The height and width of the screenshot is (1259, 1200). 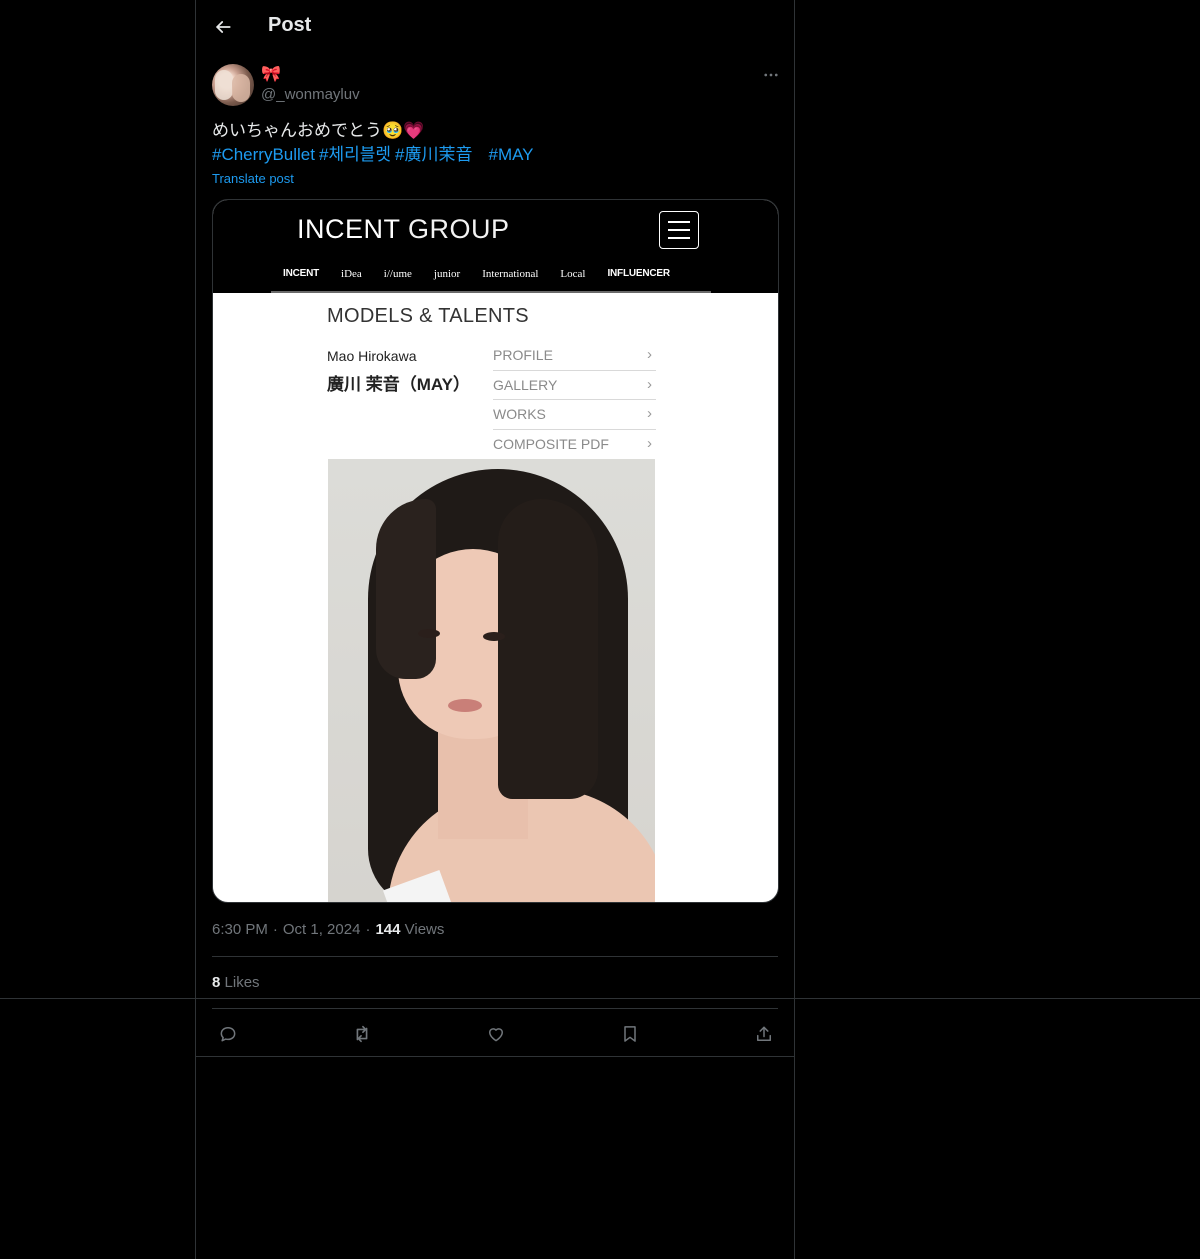 I want to click on repost-button, so click(x=362, y=1034).